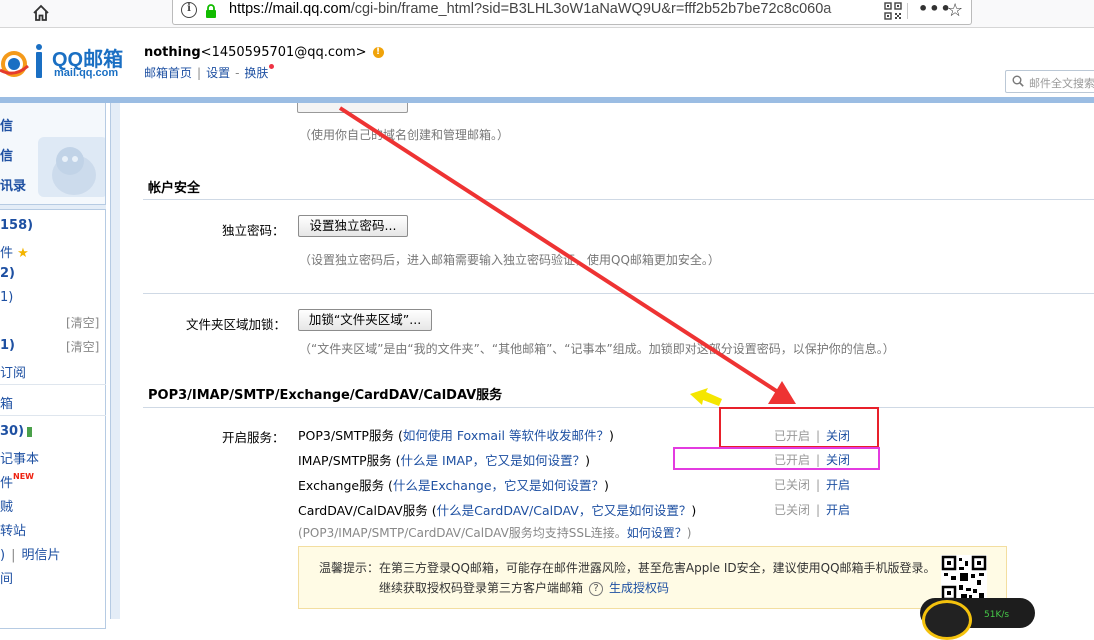  I want to click on exchange-help-link: 什么是Exchange，它又是如何设置？, so click(498, 485).